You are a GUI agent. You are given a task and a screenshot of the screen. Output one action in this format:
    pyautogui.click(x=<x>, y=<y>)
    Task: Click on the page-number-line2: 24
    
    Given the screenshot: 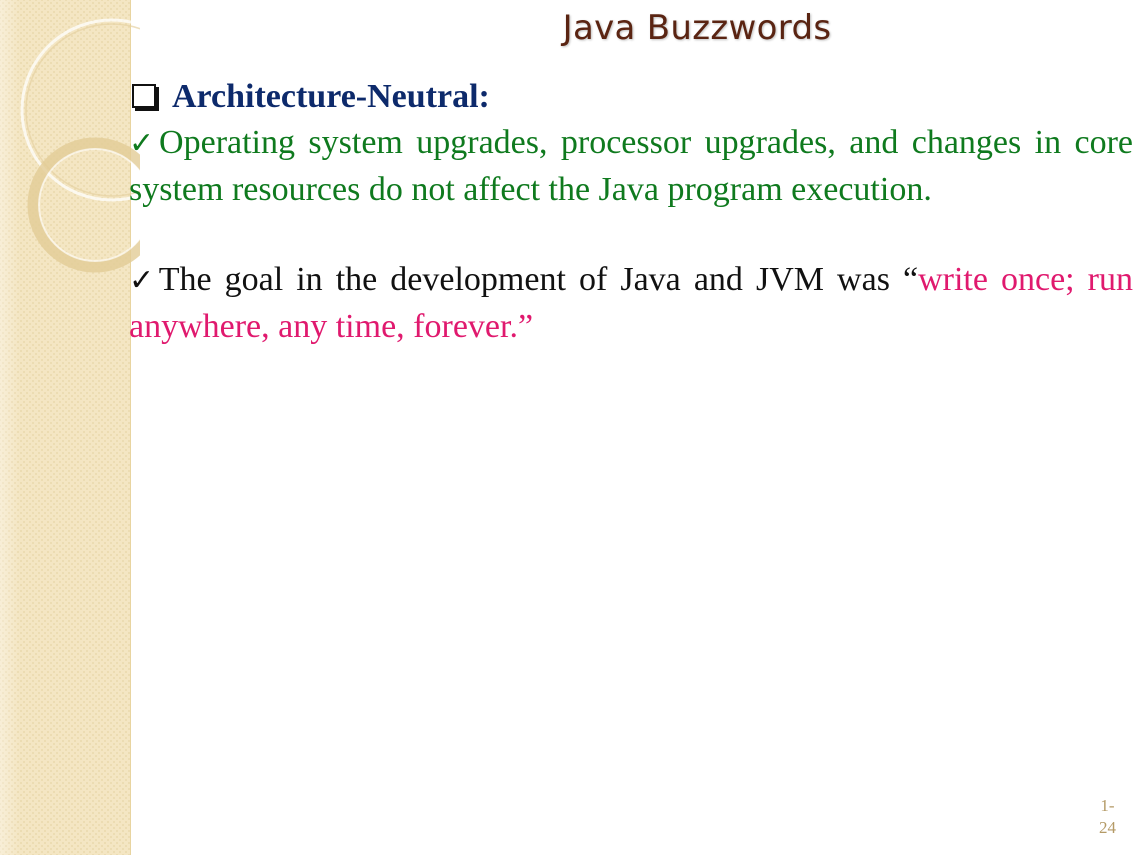 What is the action you would take?
    pyautogui.click(x=1107, y=827)
    